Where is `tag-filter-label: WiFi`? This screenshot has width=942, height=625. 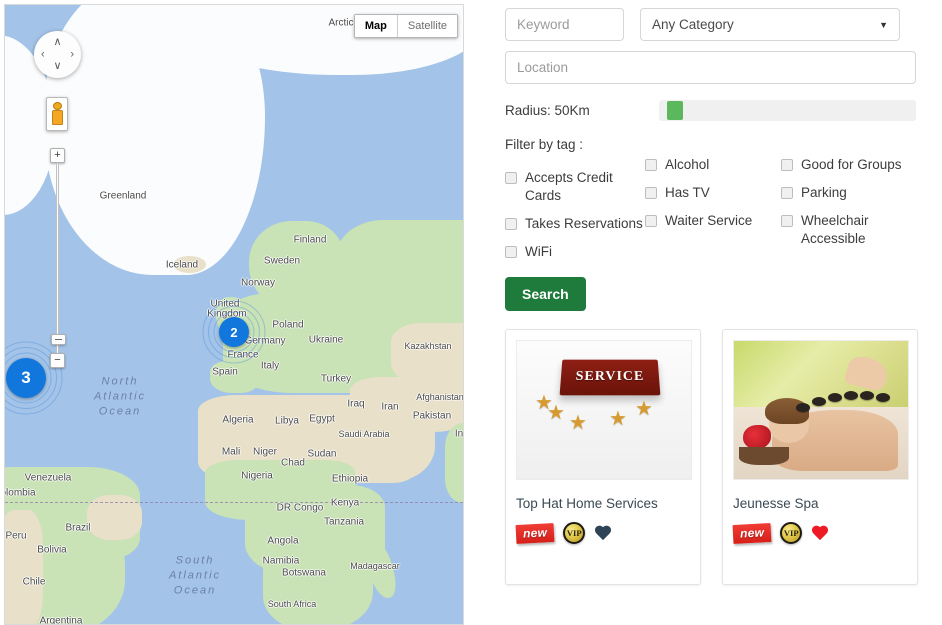 tag-filter-label: WiFi is located at coordinates (538, 251).